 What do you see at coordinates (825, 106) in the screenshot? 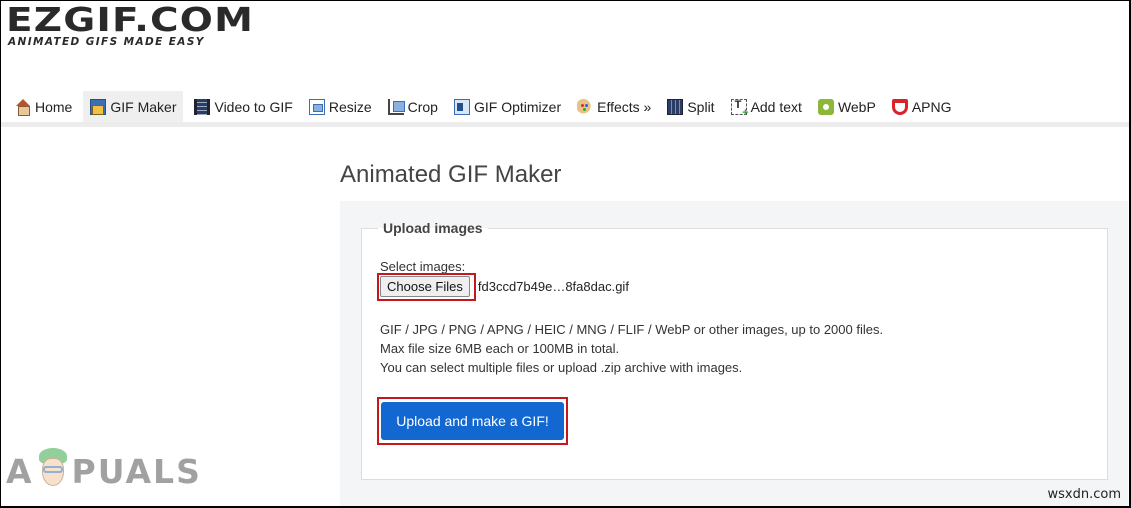
I see `webp-icon` at bounding box center [825, 106].